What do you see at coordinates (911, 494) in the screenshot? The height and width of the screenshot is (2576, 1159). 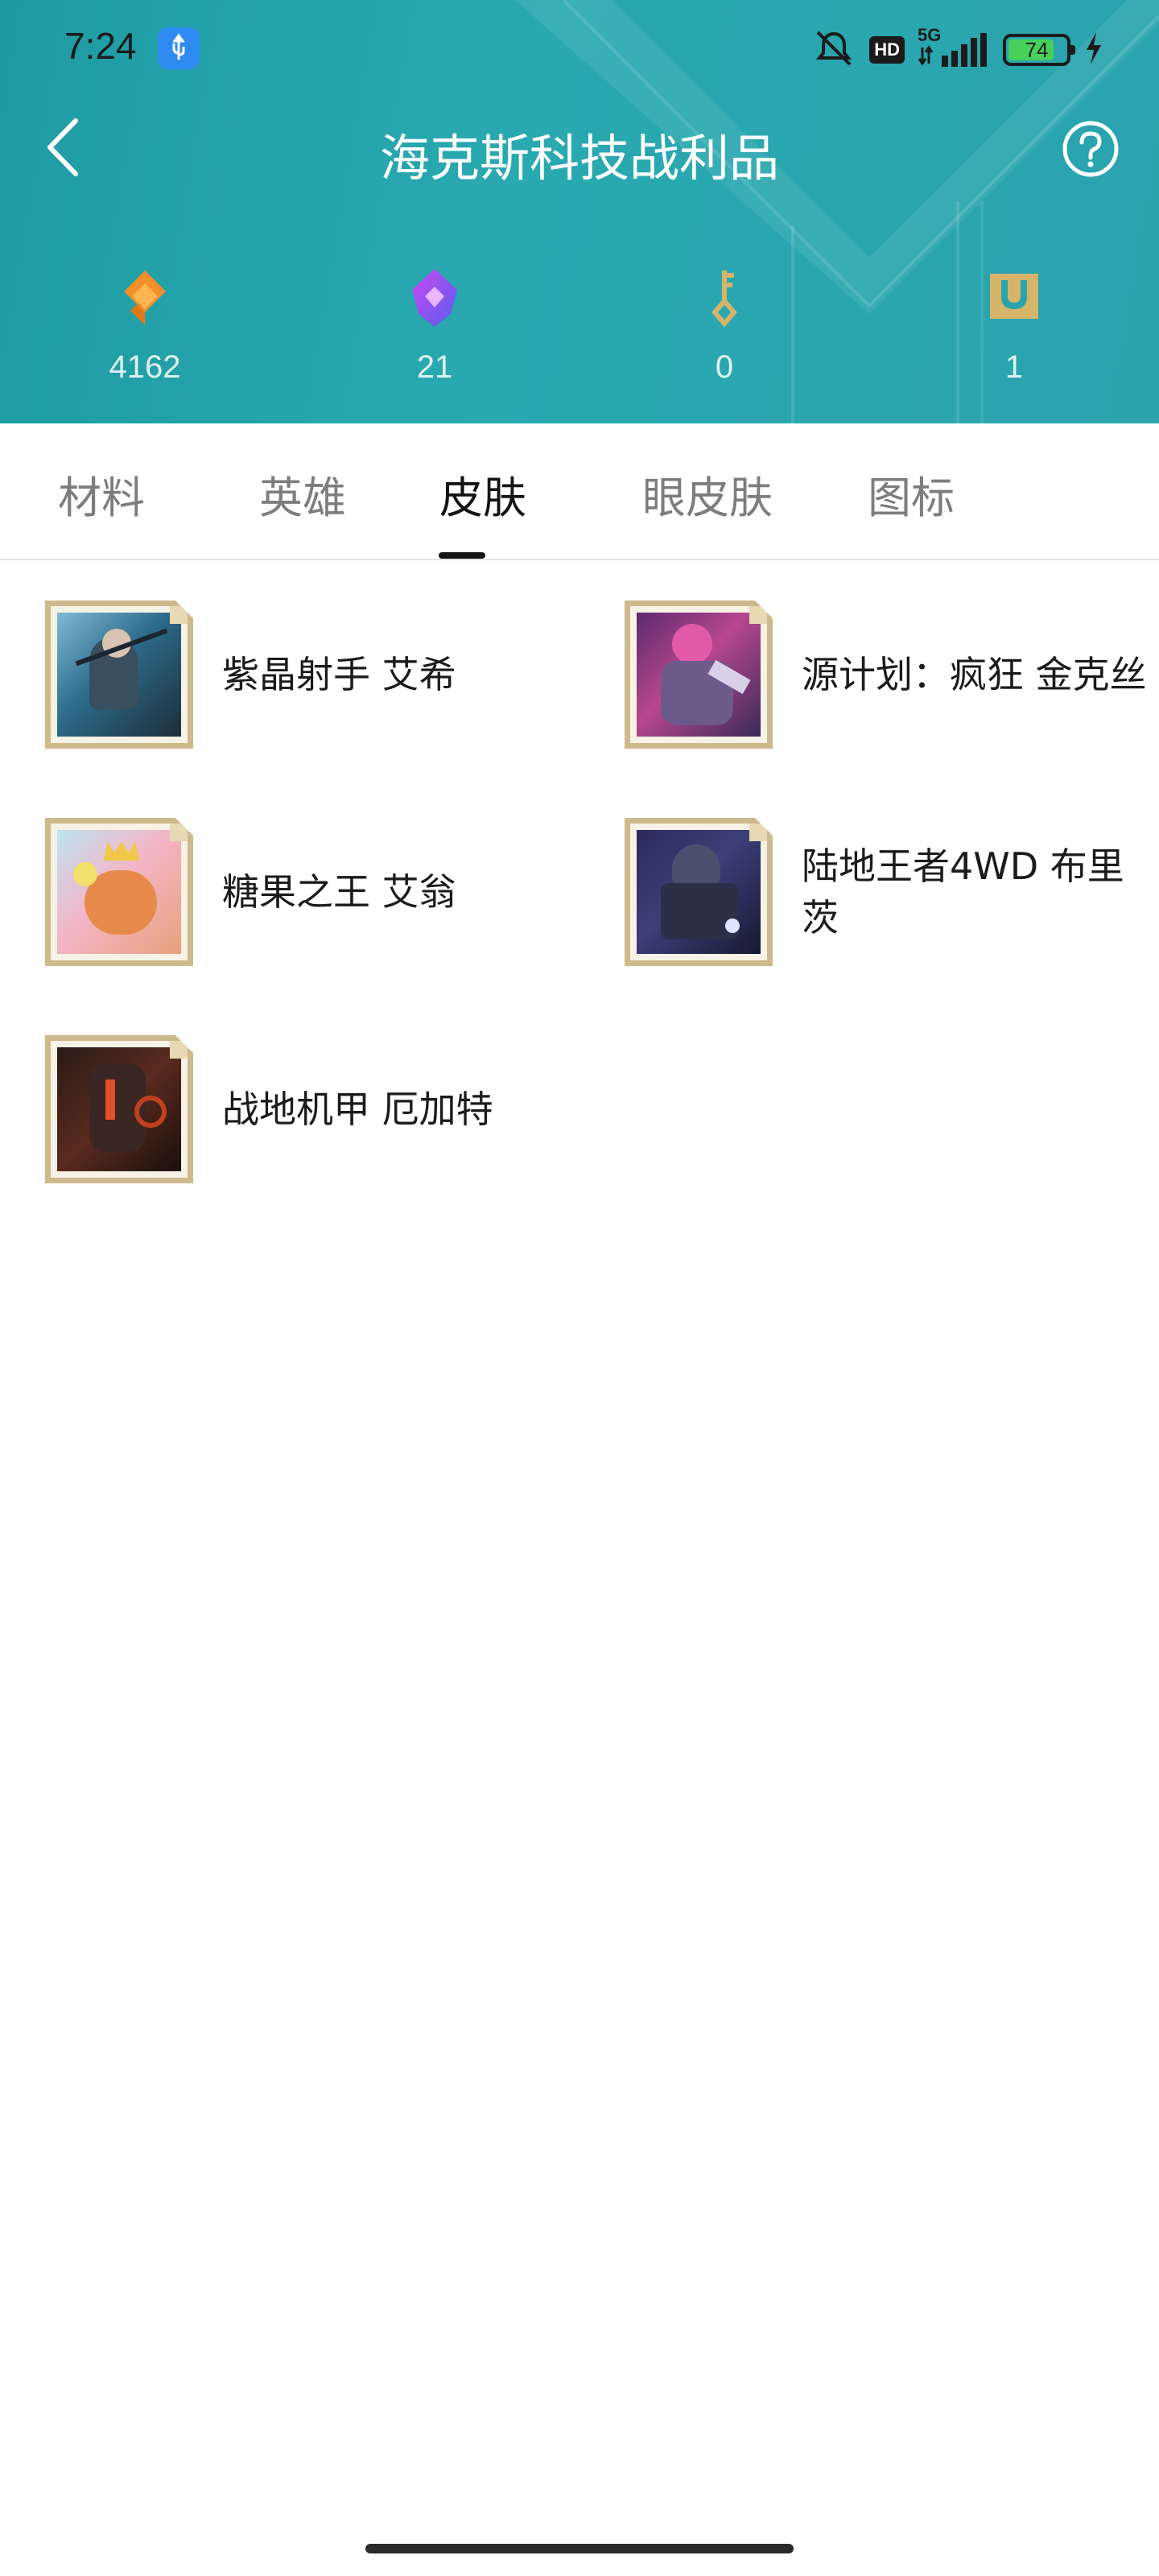 I see `tab-icons: 图标` at bounding box center [911, 494].